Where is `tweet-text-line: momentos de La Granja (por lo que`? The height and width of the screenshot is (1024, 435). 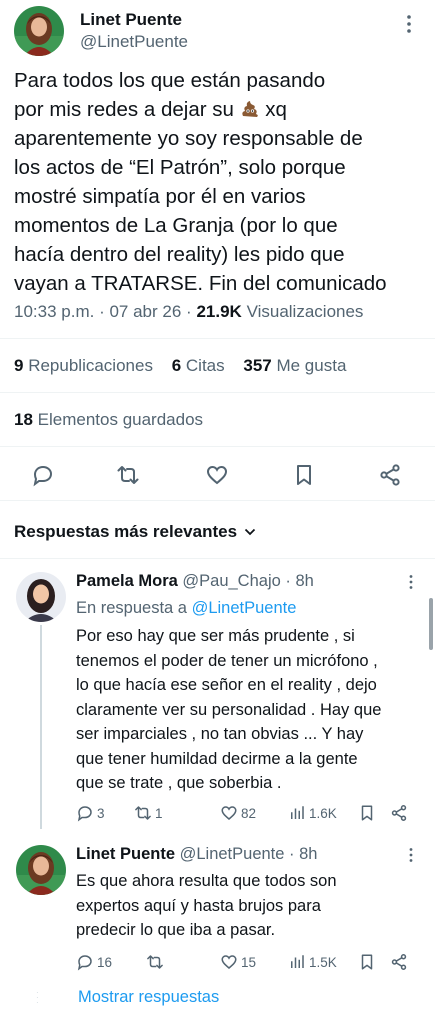 tweet-text-line: momentos de La Granja (por lo que is located at coordinates (176, 225).